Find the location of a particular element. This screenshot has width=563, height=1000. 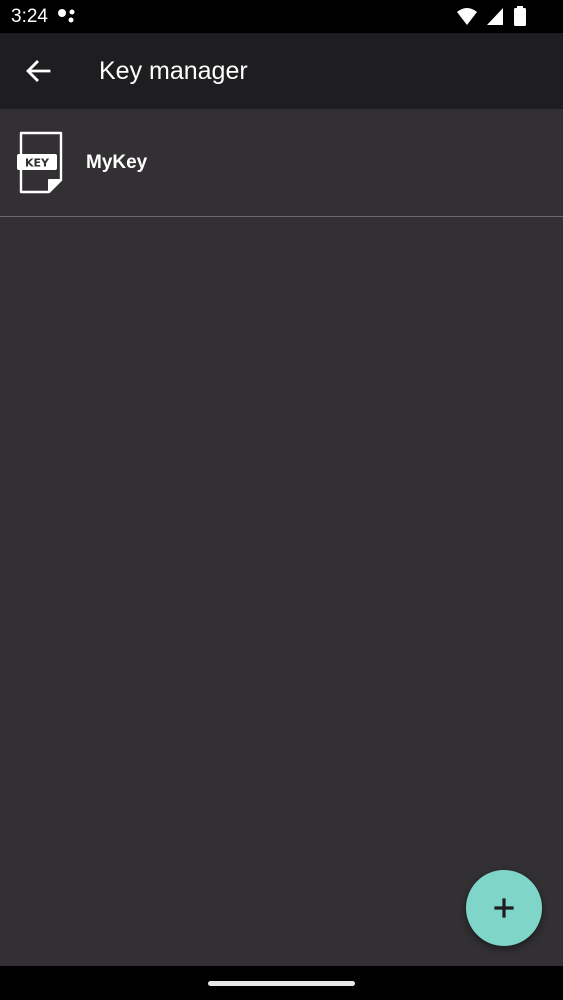

dual-dot-icon is located at coordinates (66, 16).